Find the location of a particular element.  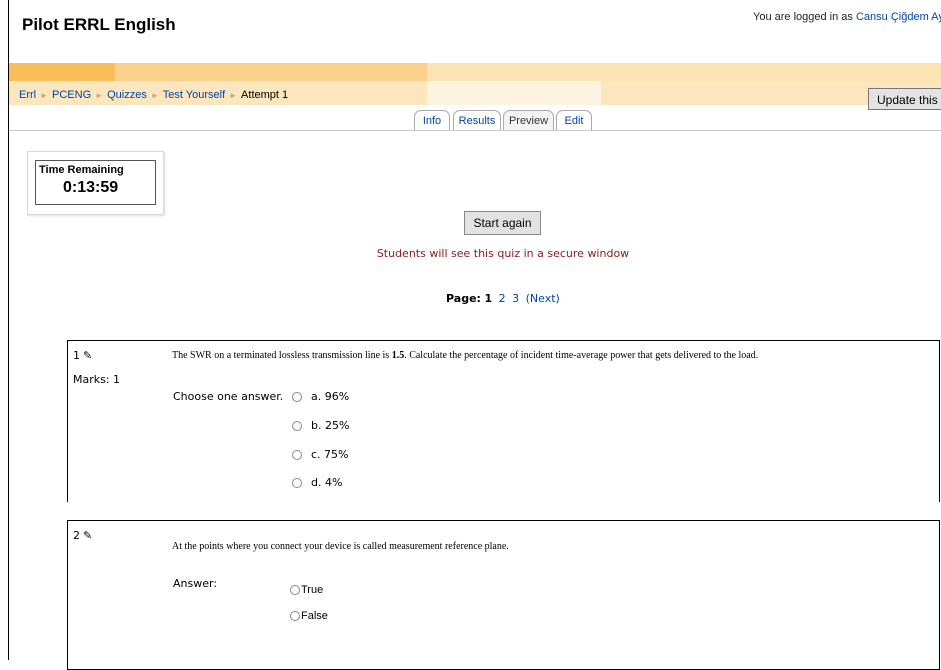

question-number: 1 ✎ is located at coordinates (82, 355).